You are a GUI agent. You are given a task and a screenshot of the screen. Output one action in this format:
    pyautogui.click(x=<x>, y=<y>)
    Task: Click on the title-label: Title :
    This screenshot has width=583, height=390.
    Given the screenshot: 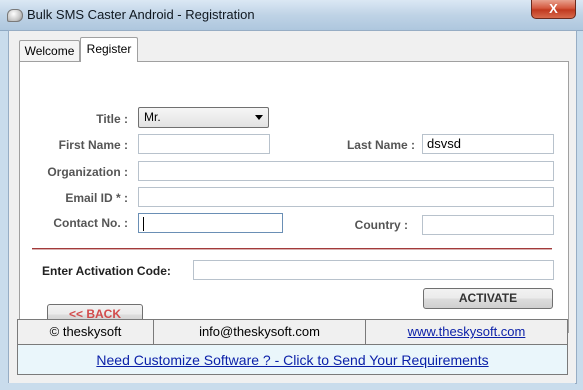 What is the action you would take?
    pyautogui.click(x=112, y=119)
    